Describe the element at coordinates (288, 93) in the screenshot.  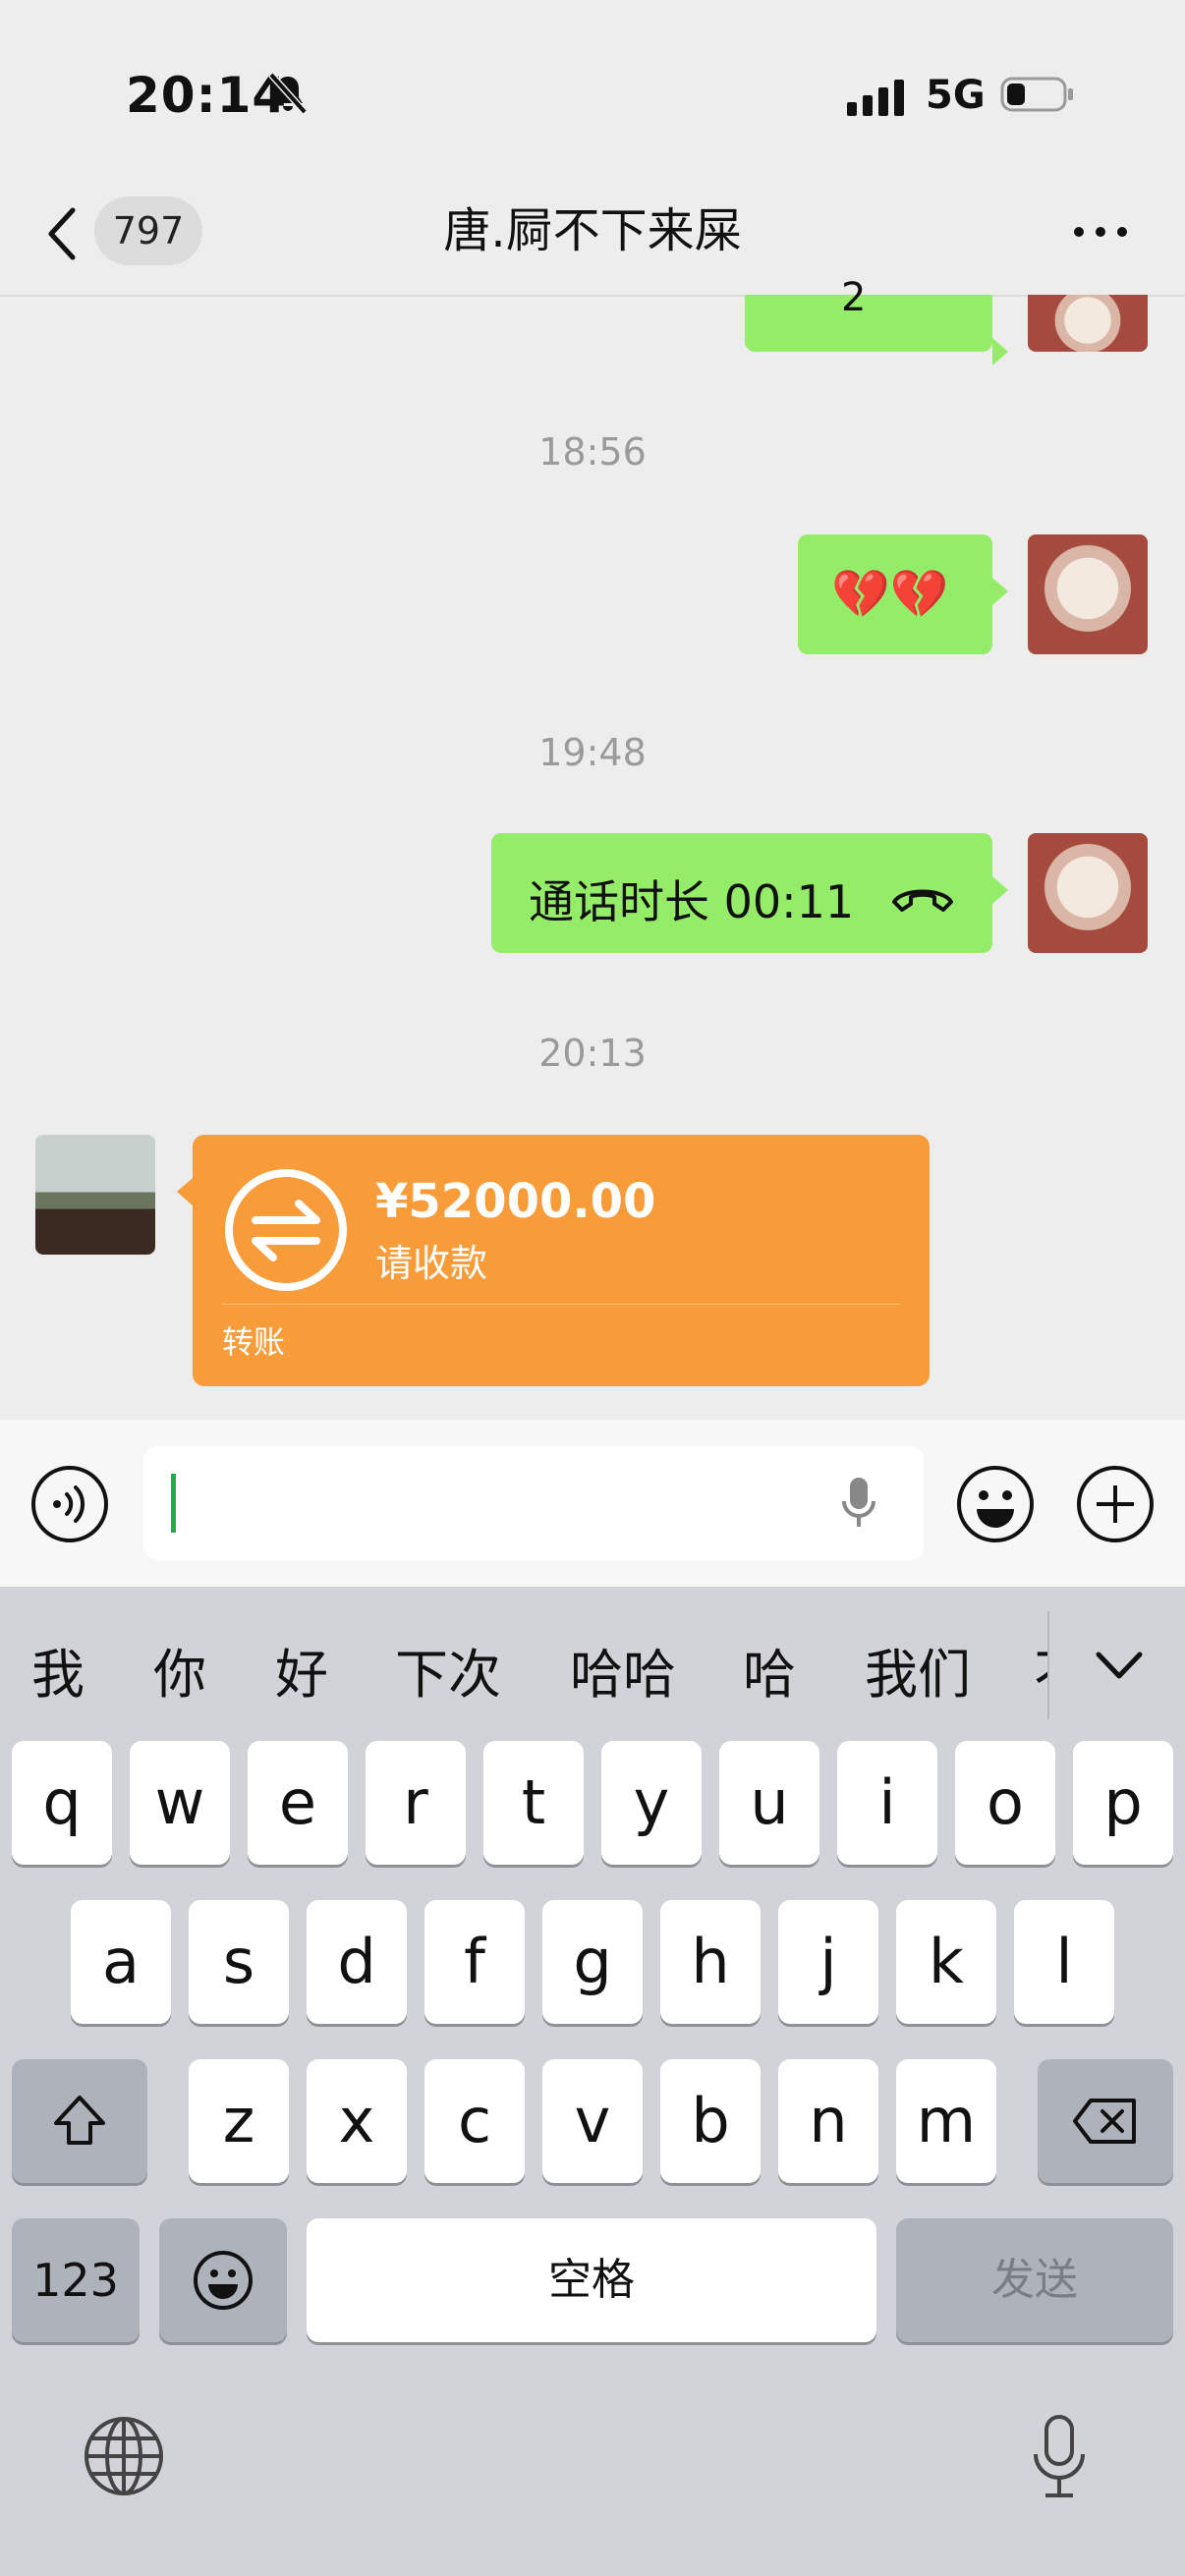
I see `bell-muted-icon` at that location.